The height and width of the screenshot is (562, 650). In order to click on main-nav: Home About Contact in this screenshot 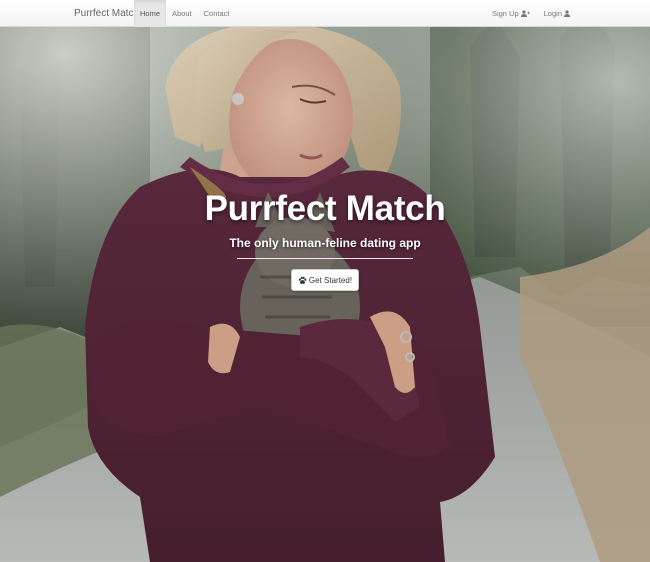, I will do `click(184, 13)`.